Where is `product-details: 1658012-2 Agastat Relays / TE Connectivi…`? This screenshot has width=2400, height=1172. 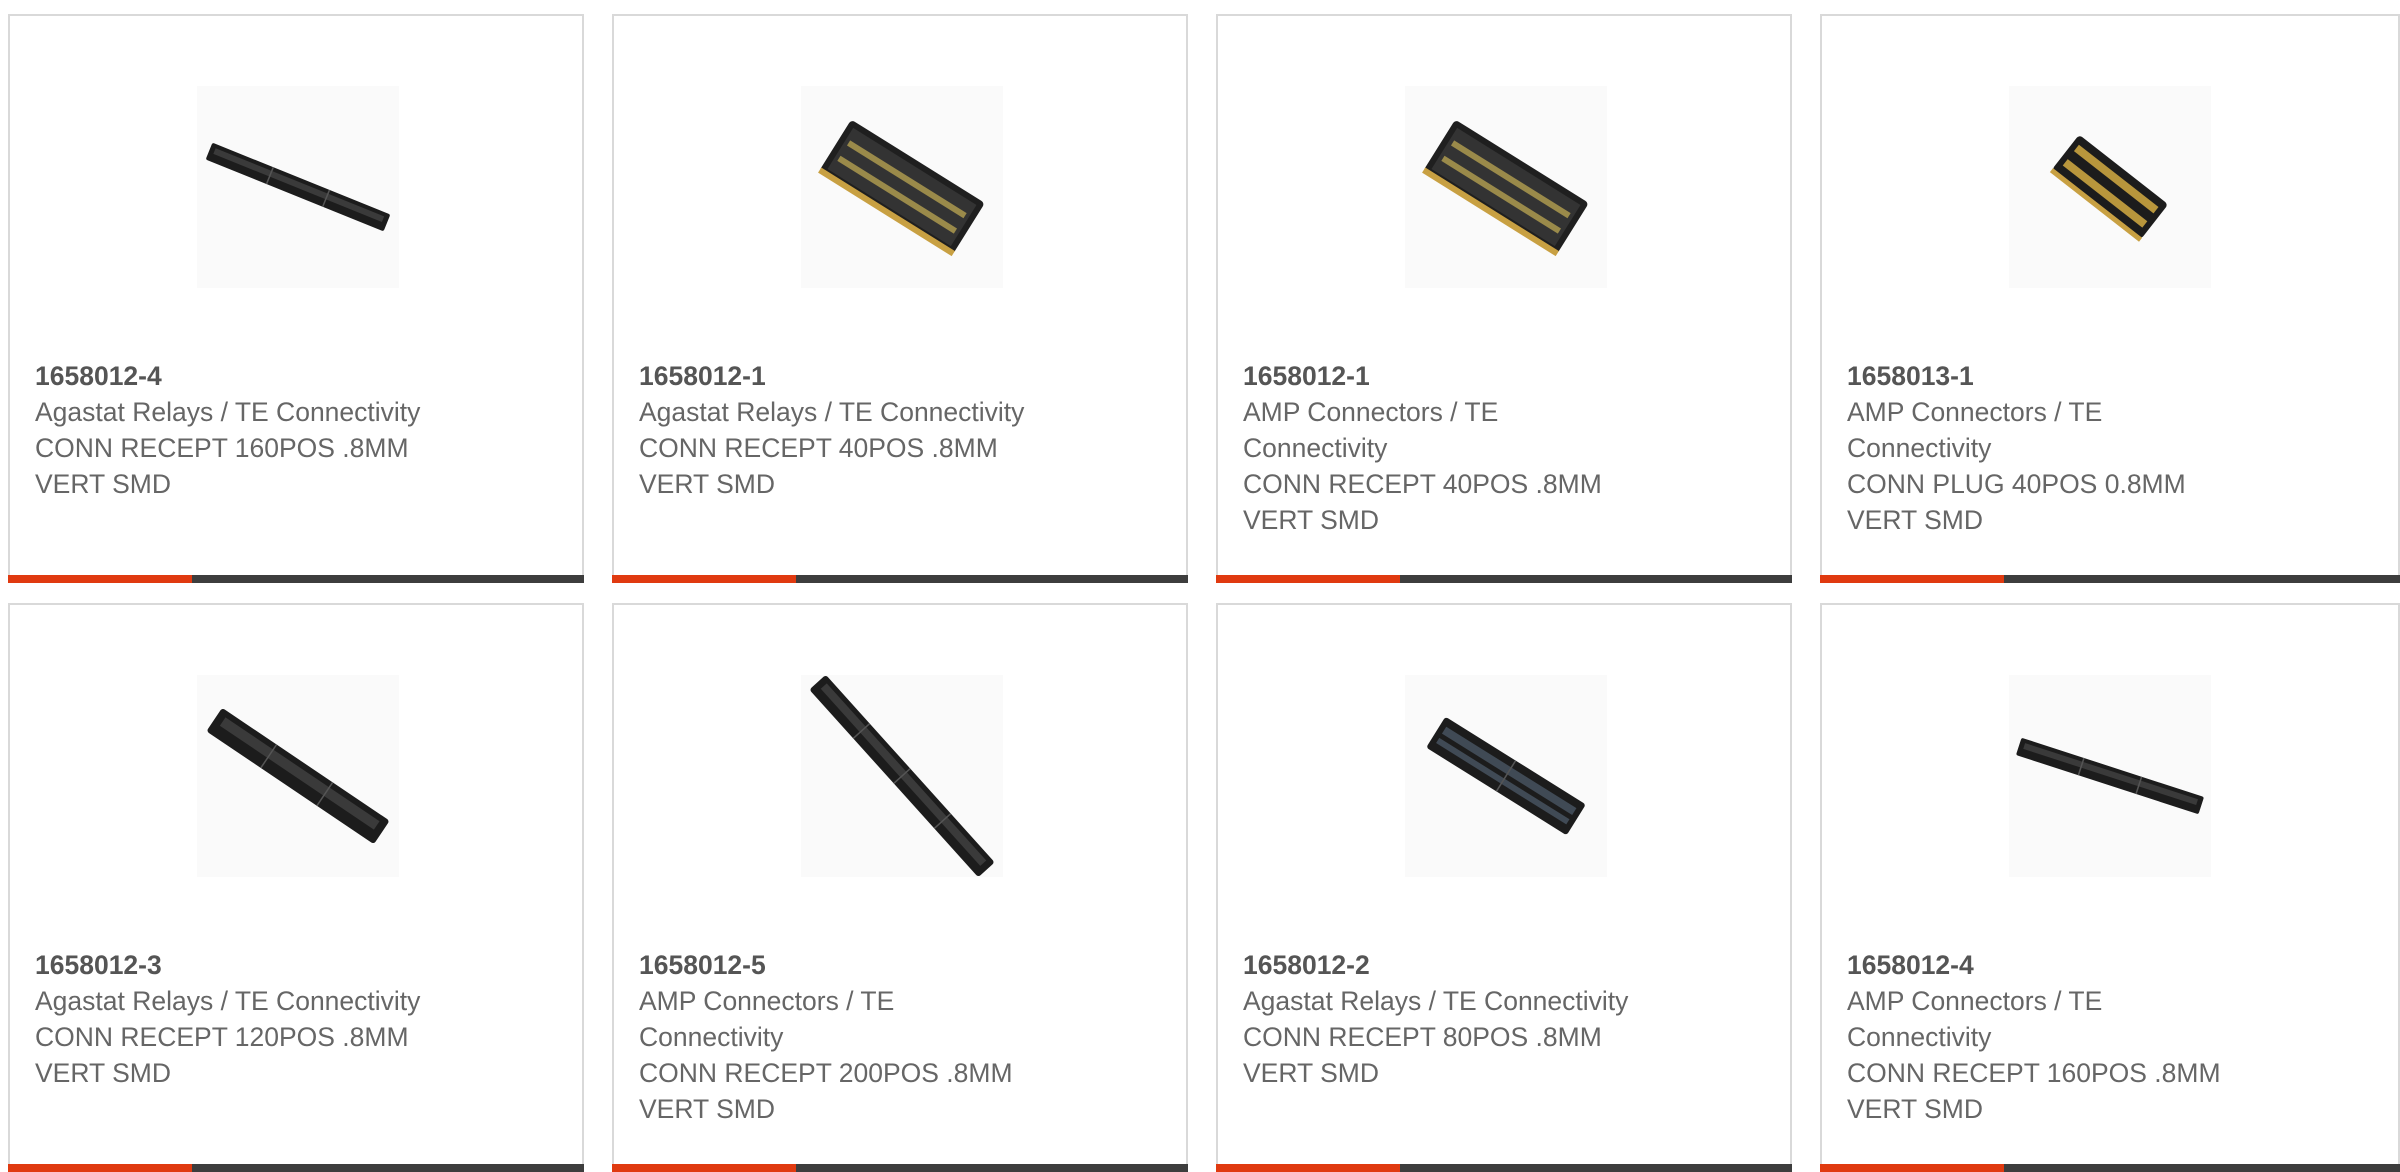
product-details: 1658012-2 Agastat Relays / TE Connectivi… is located at coordinates (1506, 1019).